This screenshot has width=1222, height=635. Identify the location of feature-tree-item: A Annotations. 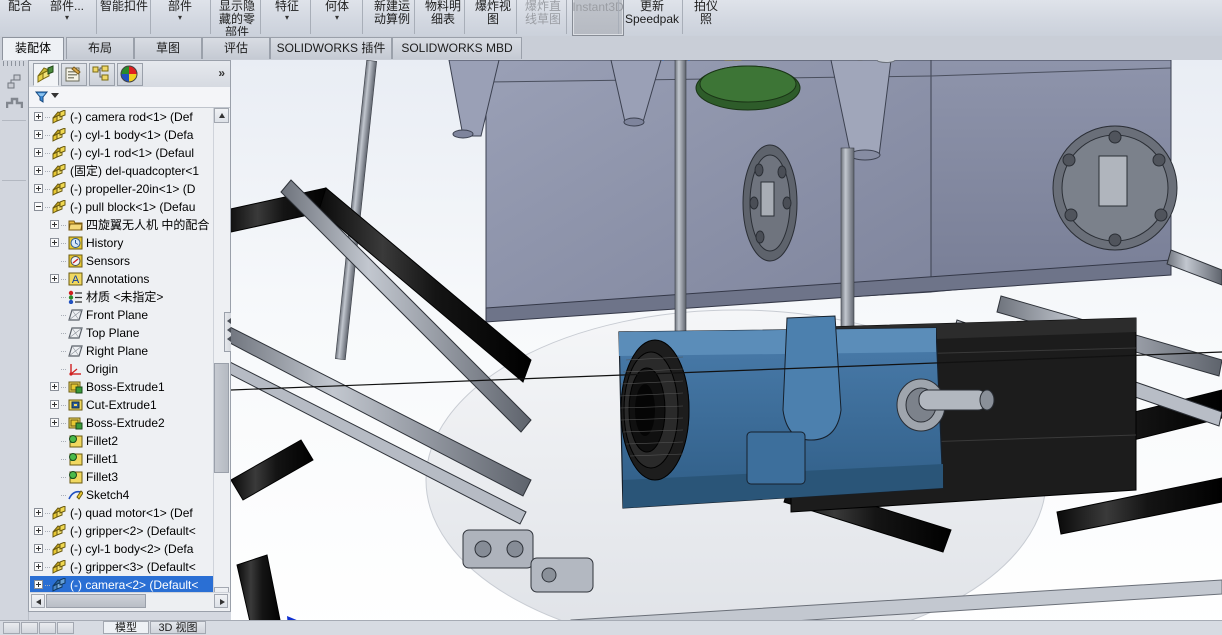
(123, 279).